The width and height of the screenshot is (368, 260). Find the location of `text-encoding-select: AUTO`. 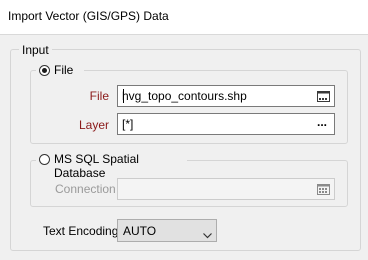

text-encoding-select: AUTO is located at coordinates (167, 230).